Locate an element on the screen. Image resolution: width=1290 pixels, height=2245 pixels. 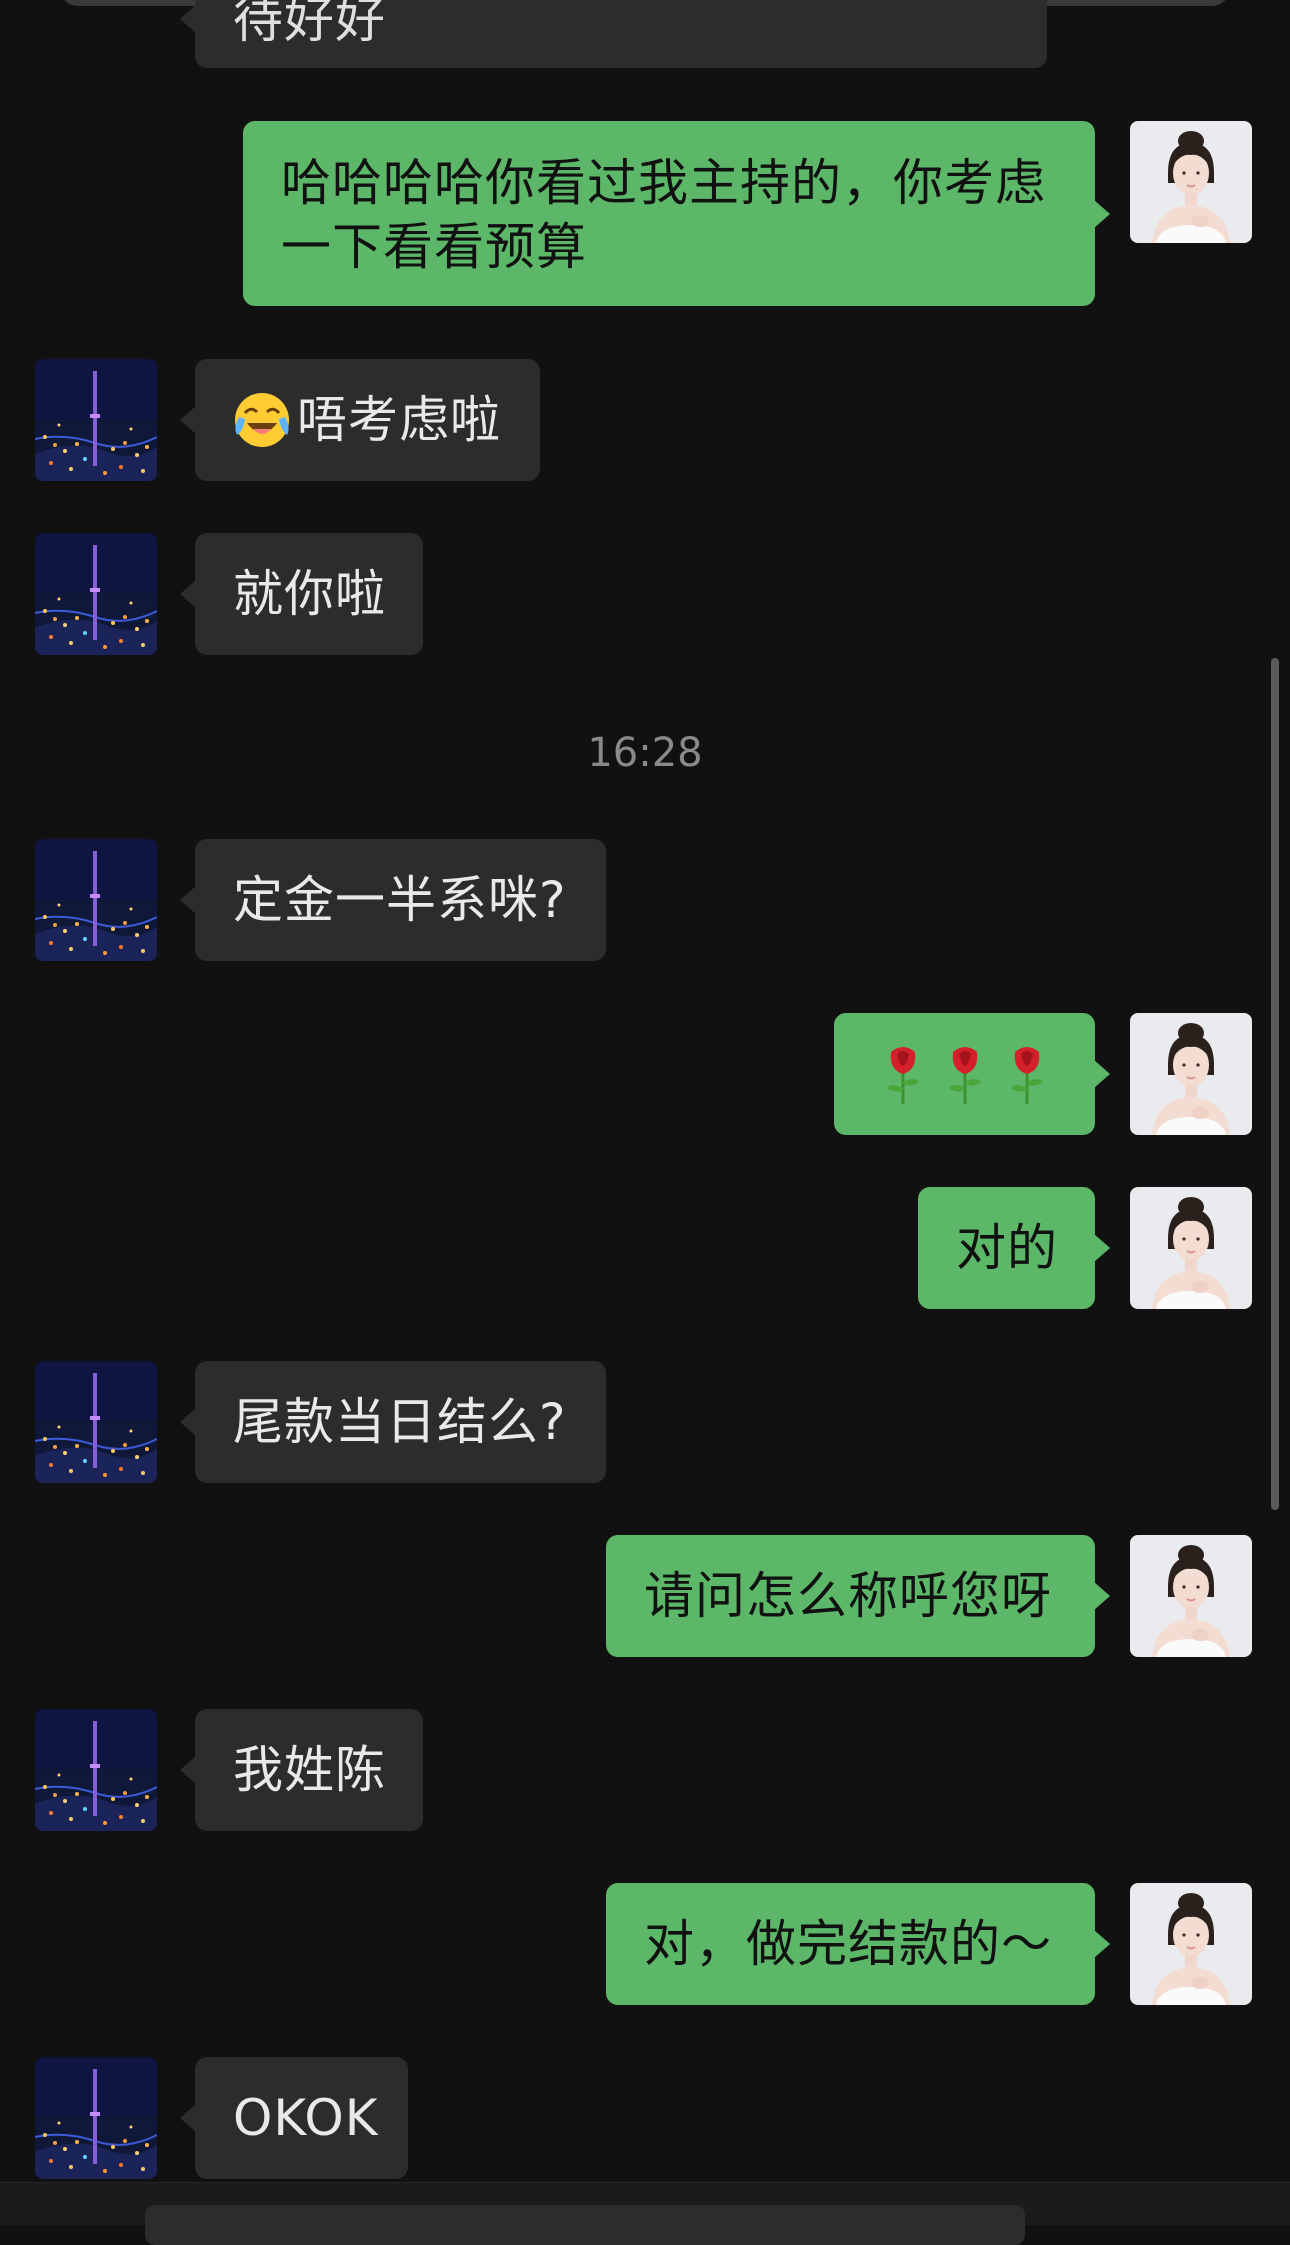
message-text: 唔考虑啦 is located at coordinates (399, 420).